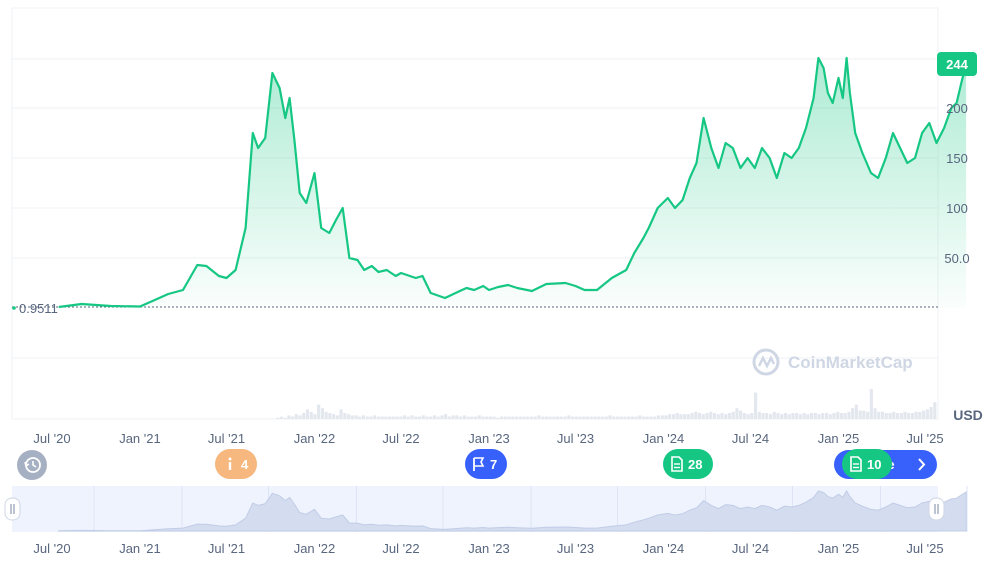  What do you see at coordinates (575, 438) in the screenshot?
I see `x-tick-label: Jul '23` at bounding box center [575, 438].